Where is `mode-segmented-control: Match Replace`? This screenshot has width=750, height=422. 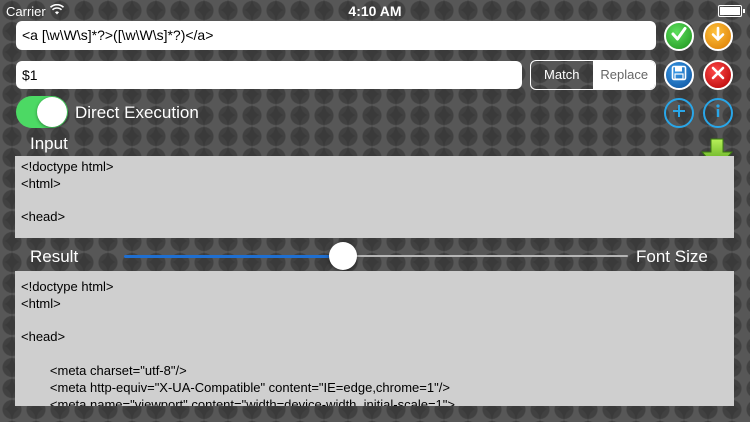
mode-segmented-control: Match Replace is located at coordinates (593, 75).